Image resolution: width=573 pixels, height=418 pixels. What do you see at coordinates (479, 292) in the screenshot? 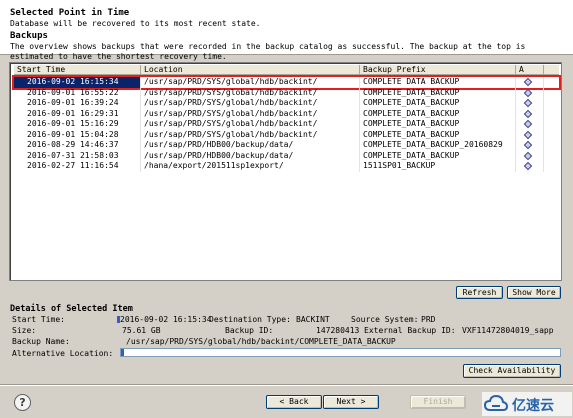
I see `refresh-button: Refresh` at bounding box center [479, 292].